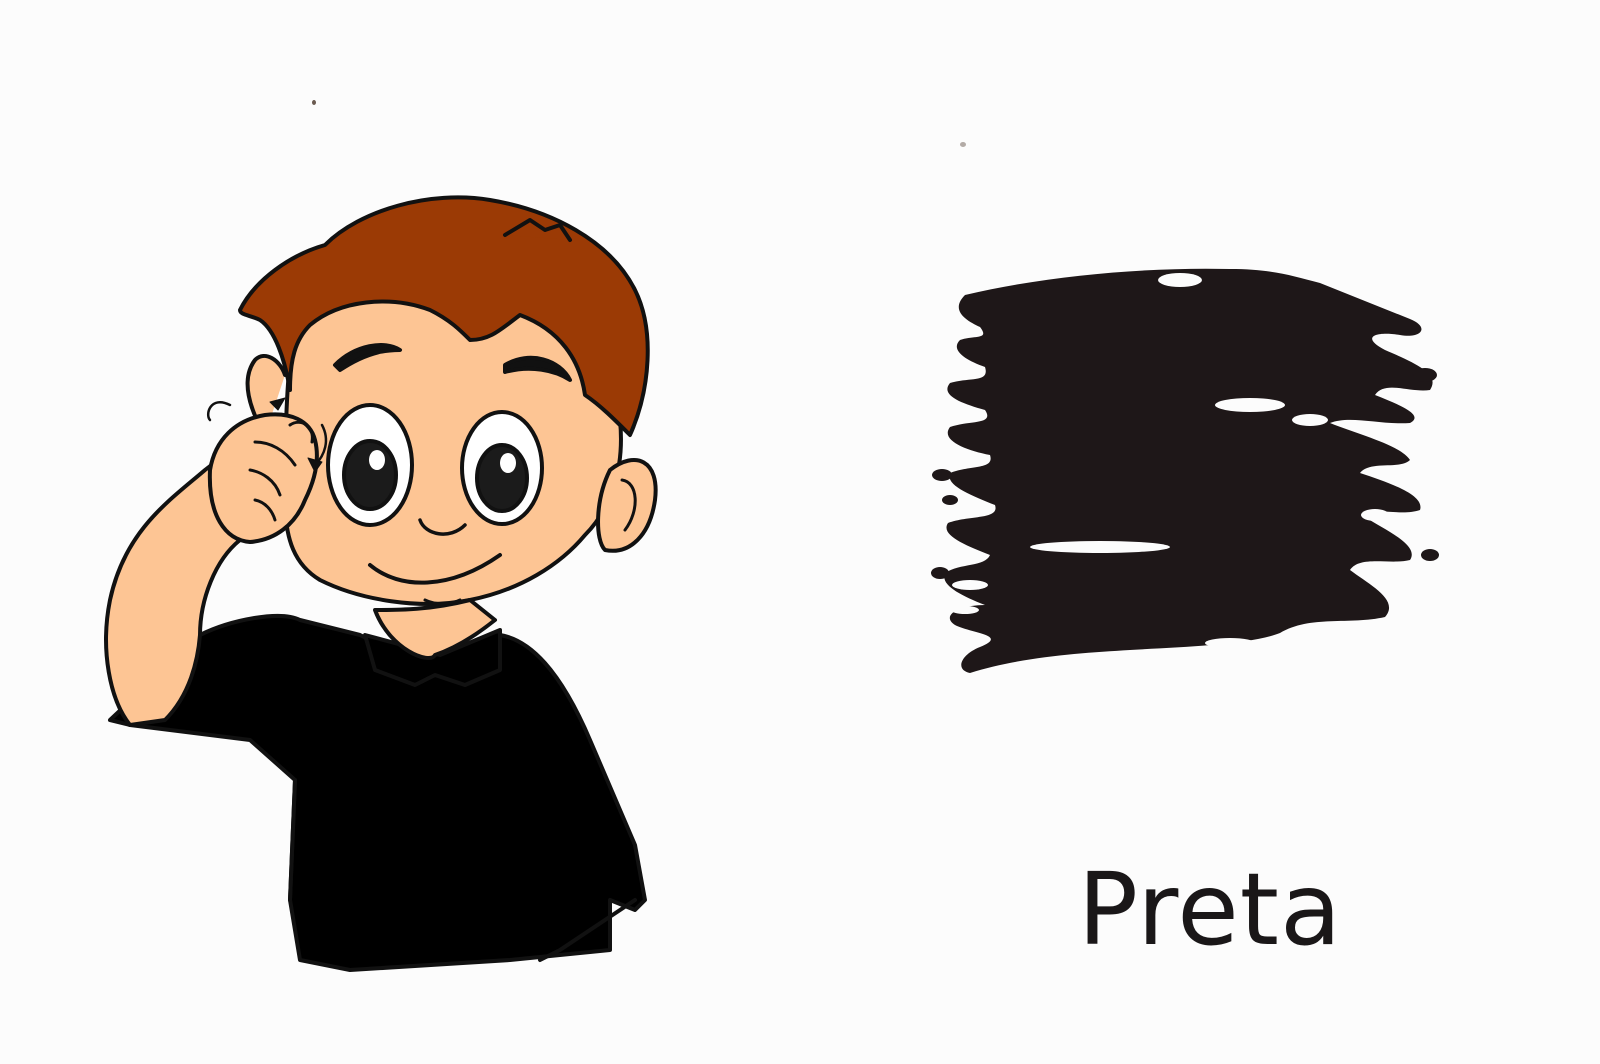 This screenshot has height=1064, width=1600. Describe the element at coordinates (1210, 909) in the screenshot. I see `color-word-label: Preta` at that location.